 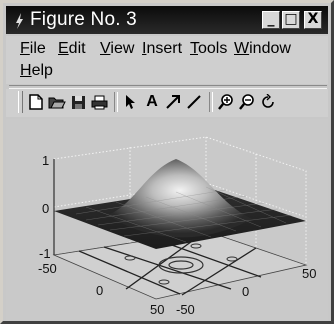 What do you see at coordinates (47, 268) in the screenshot?
I see `y-tick-label: -50` at bounding box center [47, 268].